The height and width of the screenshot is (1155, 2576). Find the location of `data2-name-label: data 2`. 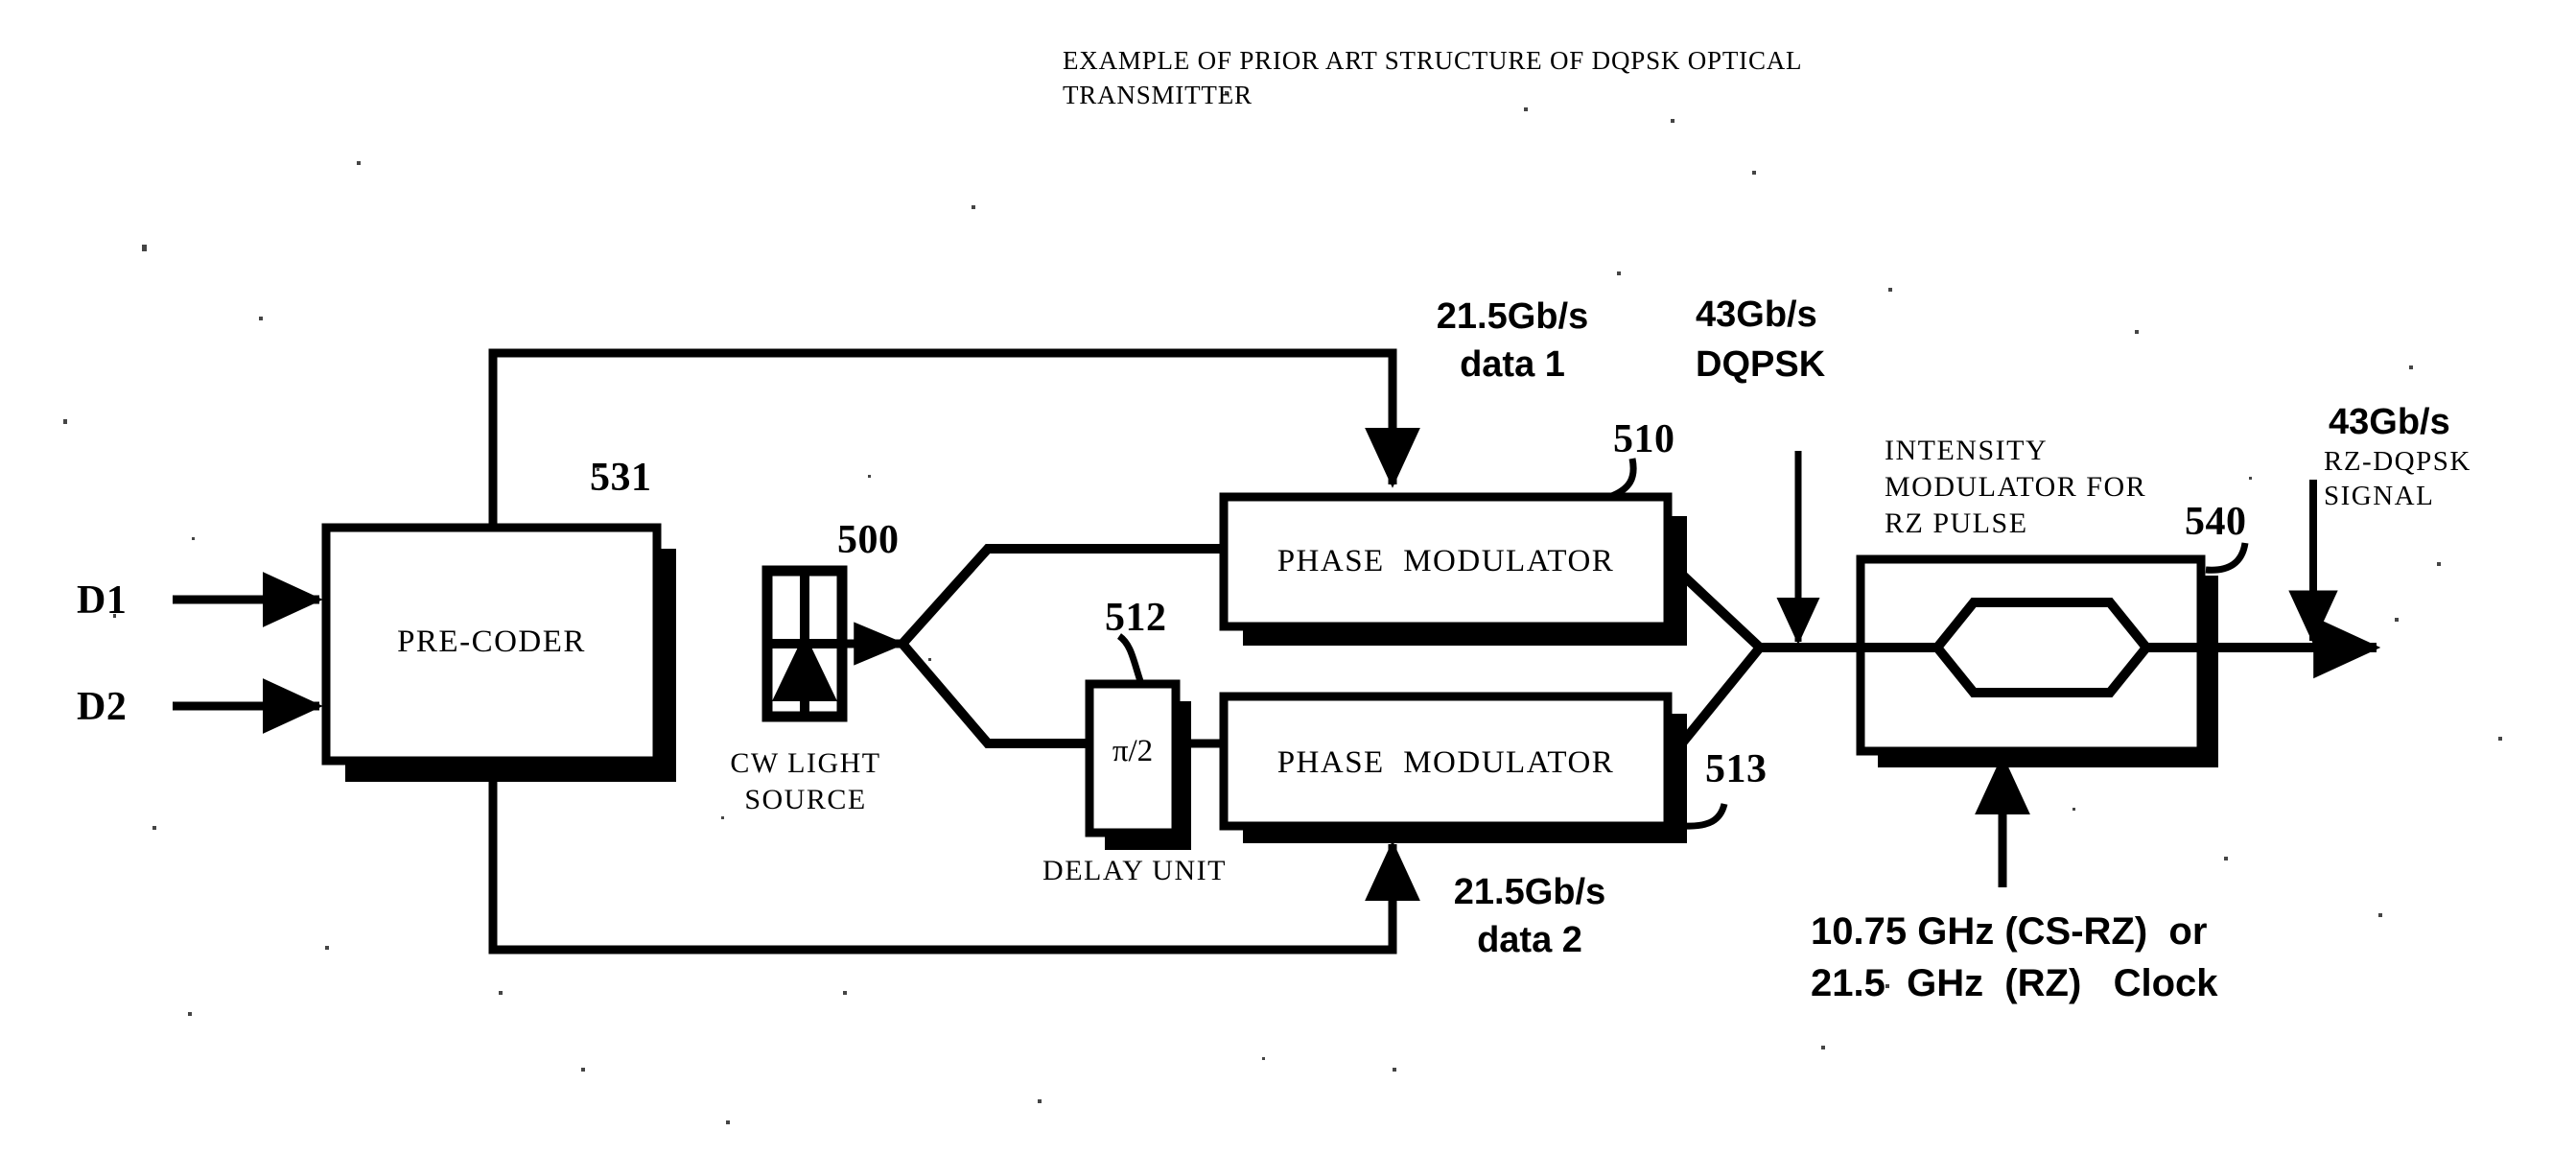

data2-name-label: data 2 is located at coordinates (1529, 940).